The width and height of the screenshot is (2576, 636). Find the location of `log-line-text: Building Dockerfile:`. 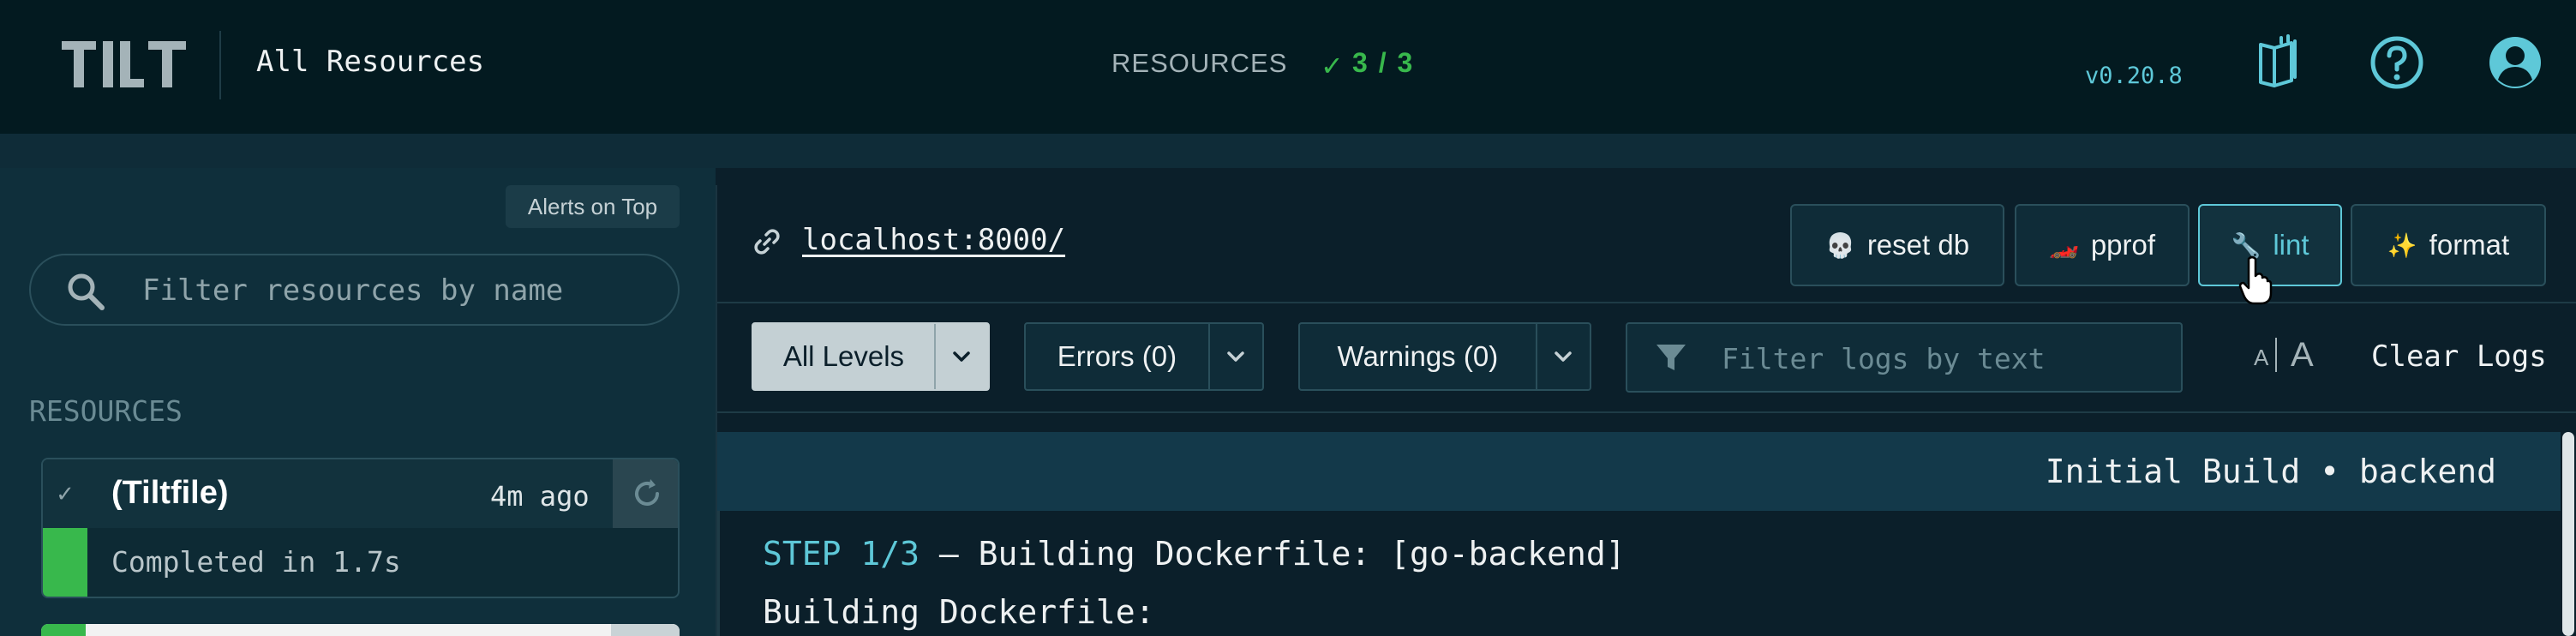

log-line-text: Building Dockerfile: is located at coordinates (959, 612).